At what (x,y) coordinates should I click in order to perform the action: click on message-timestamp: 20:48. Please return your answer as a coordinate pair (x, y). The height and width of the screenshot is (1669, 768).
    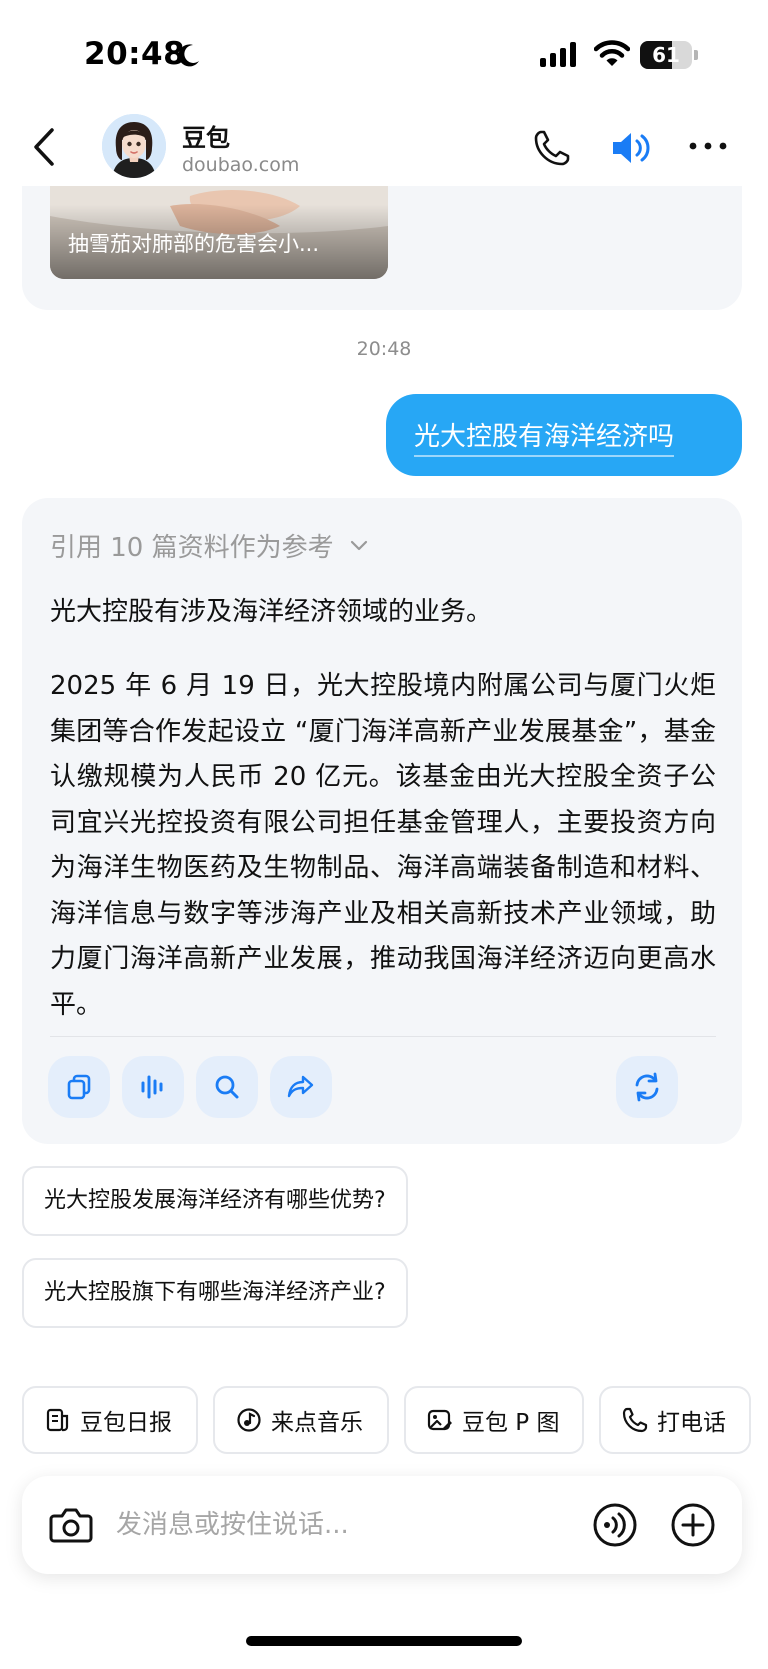
    Looking at the image, I should click on (384, 349).